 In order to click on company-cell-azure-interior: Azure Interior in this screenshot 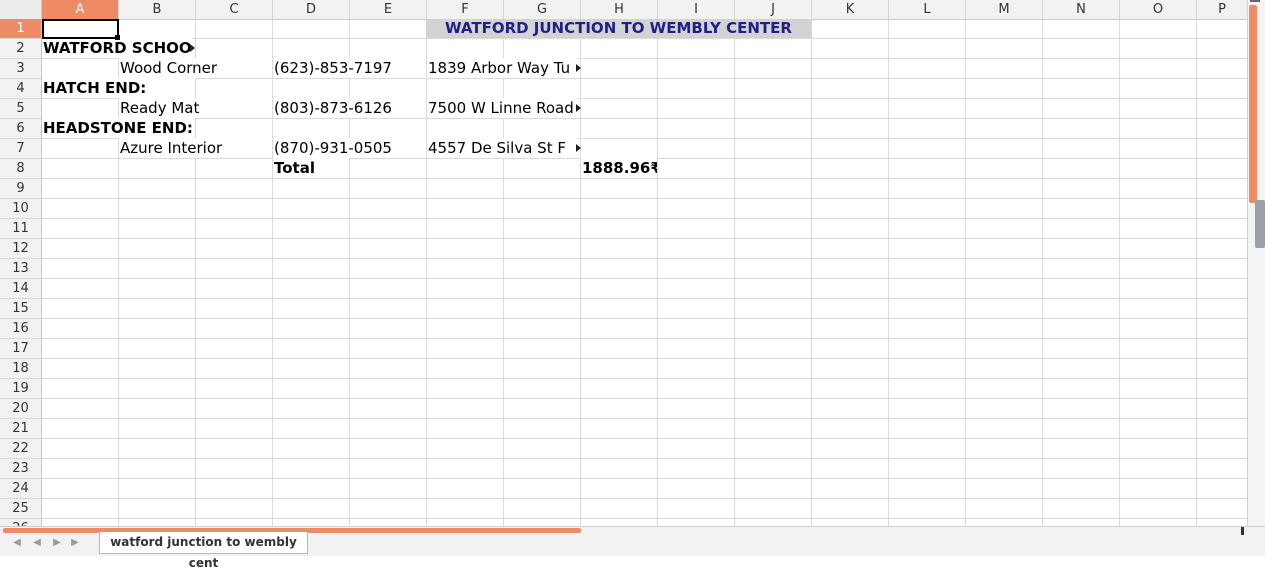, I will do `click(195, 148)`.